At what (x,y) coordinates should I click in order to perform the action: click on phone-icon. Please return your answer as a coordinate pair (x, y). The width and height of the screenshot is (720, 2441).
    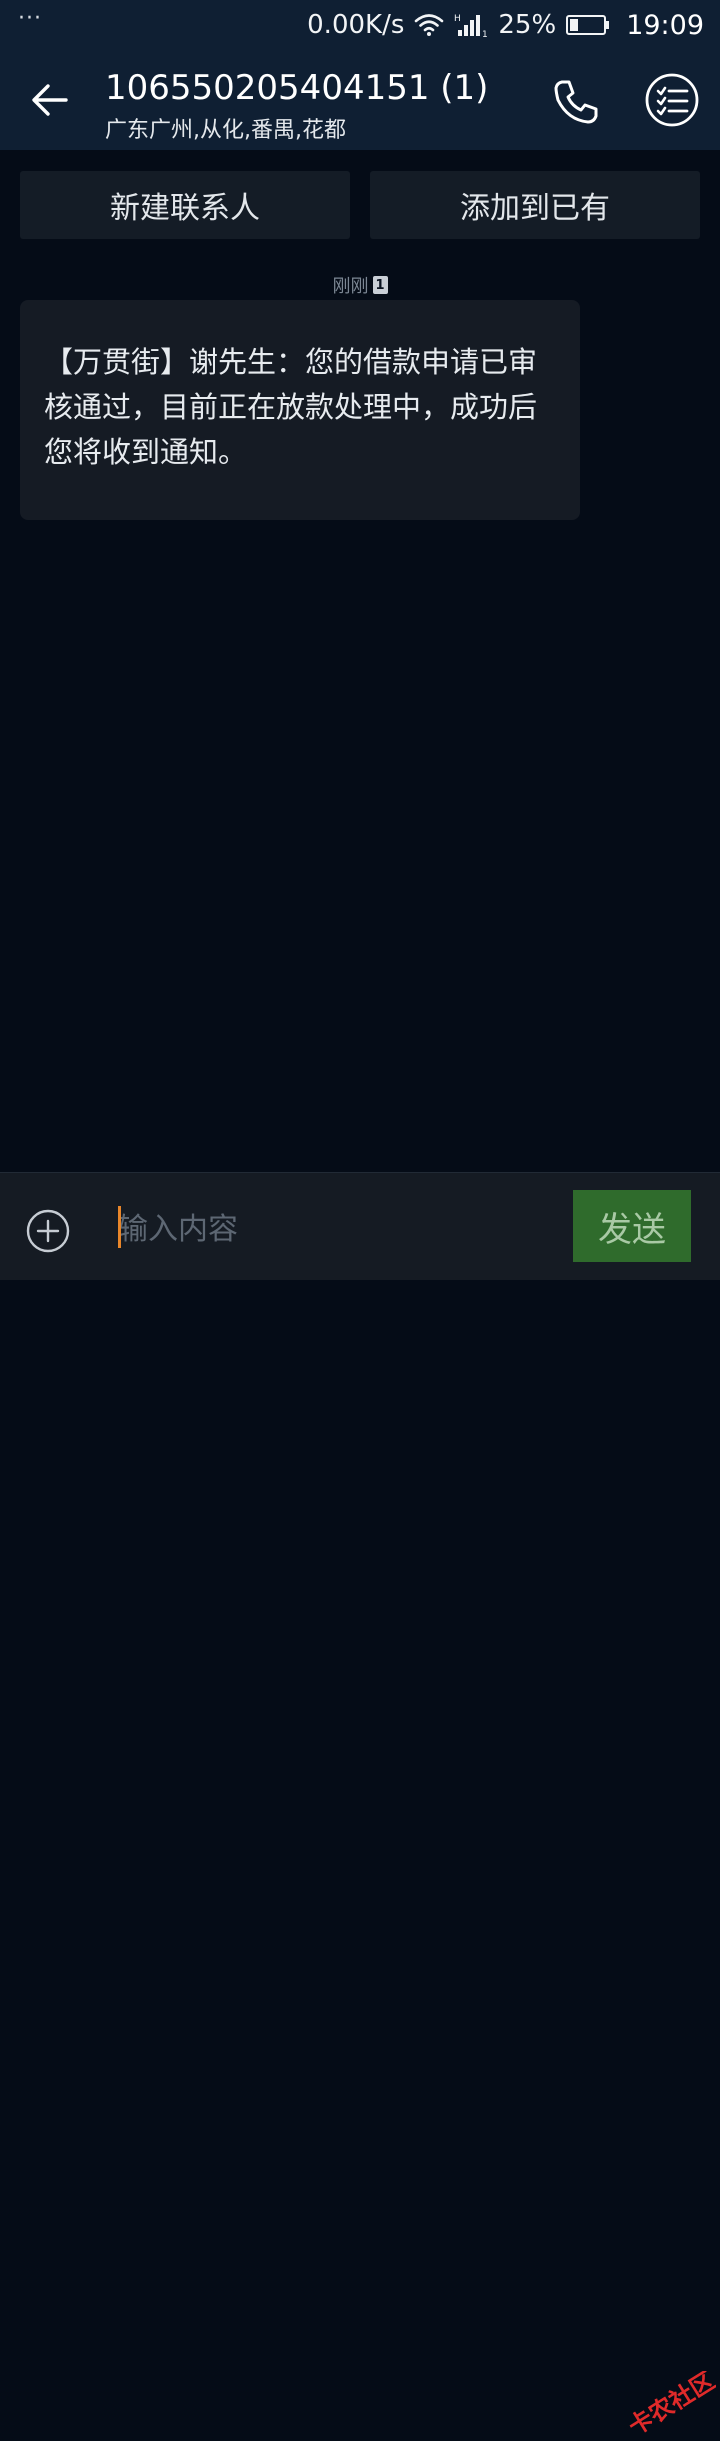
    Looking at the image, I should click on (576, 102).